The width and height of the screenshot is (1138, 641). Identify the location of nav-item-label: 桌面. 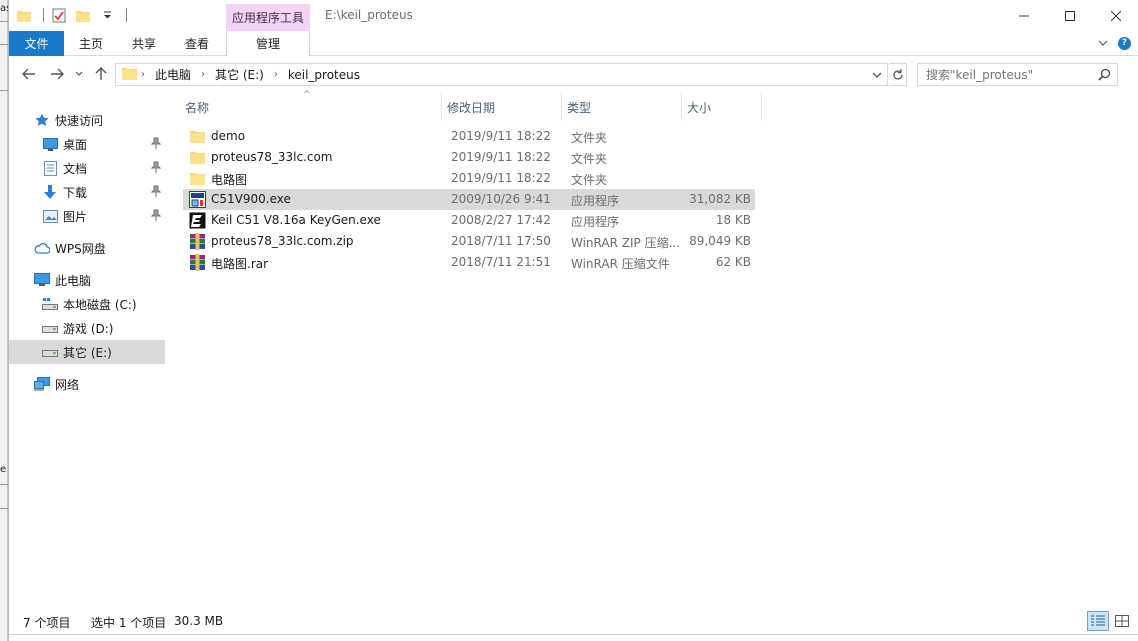
(75, 144).